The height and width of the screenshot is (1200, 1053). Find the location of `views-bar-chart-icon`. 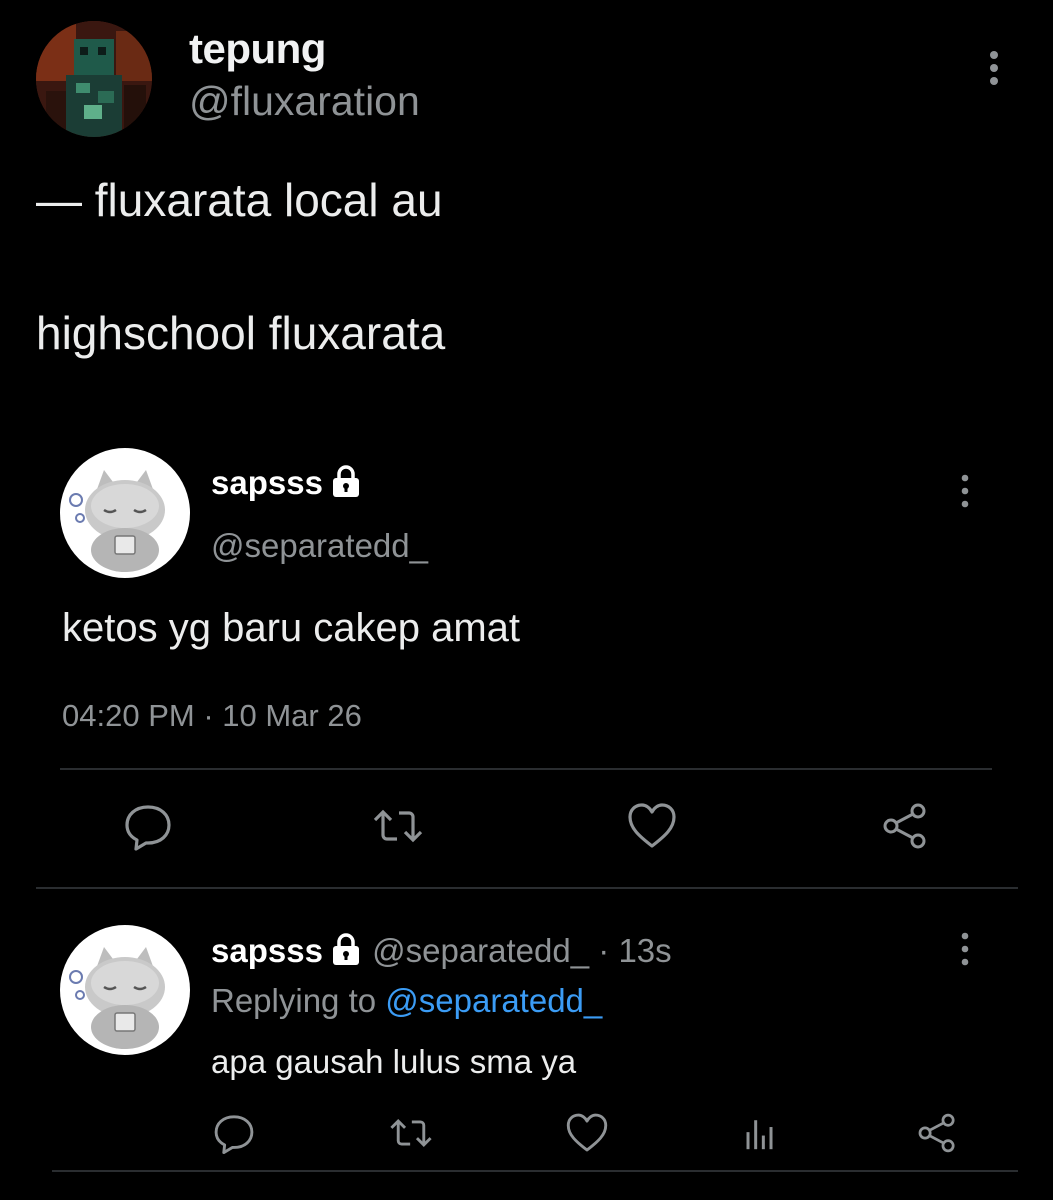

views-bar-chart-icon is located at coordinates (761, 1133).